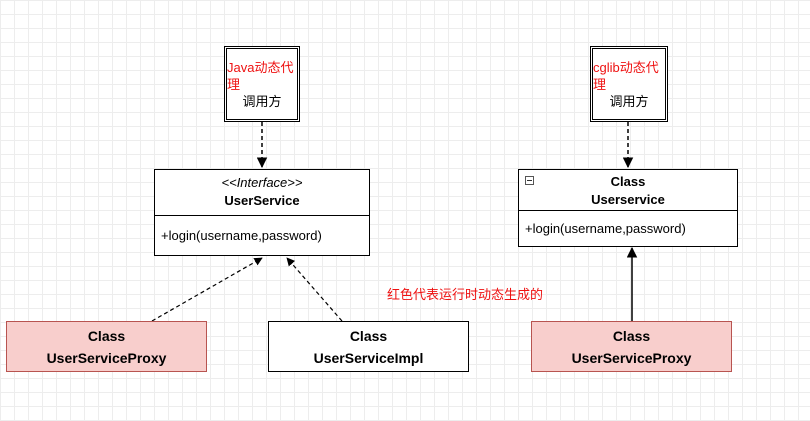 The width and height of the screenshot is (810, 421). I want to click on right-proxy-name: UserServiceProxy, so click(631, 357).